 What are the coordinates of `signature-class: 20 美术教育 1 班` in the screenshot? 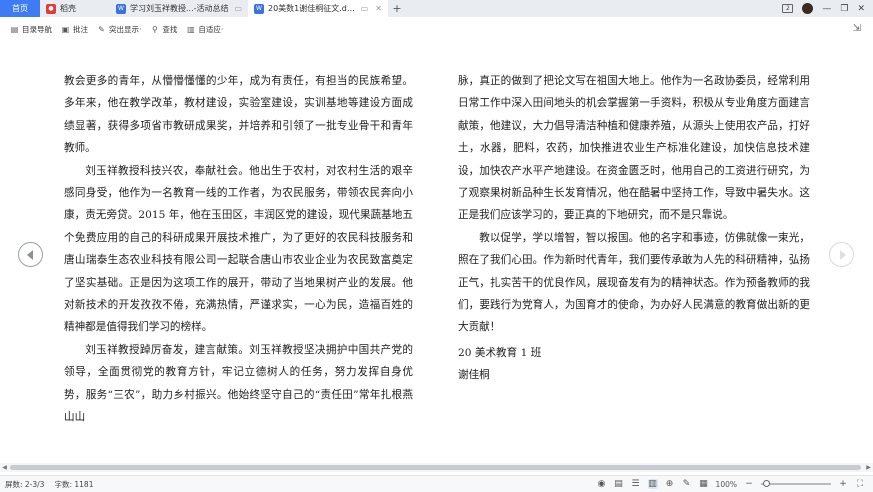 It's located at (500, 352).